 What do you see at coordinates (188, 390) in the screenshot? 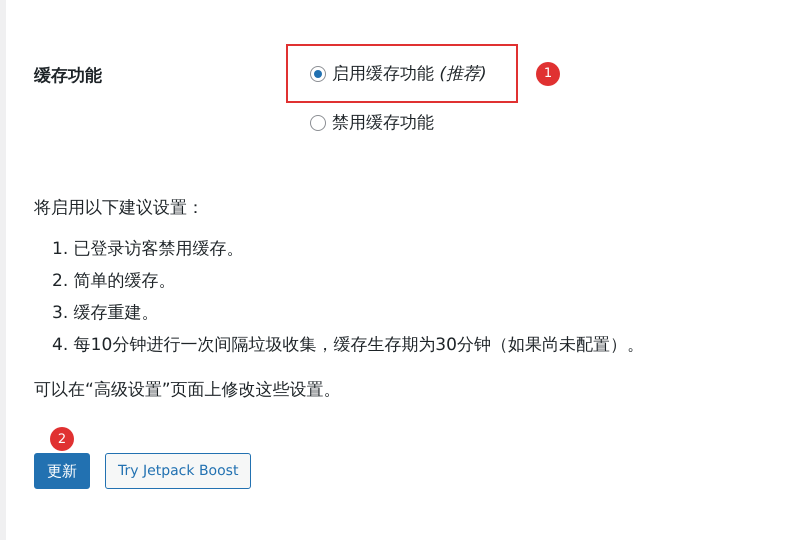
I see `note-text: 可以在“高级设置”页面上修改这些设置。` at bounding box center [188, 390].